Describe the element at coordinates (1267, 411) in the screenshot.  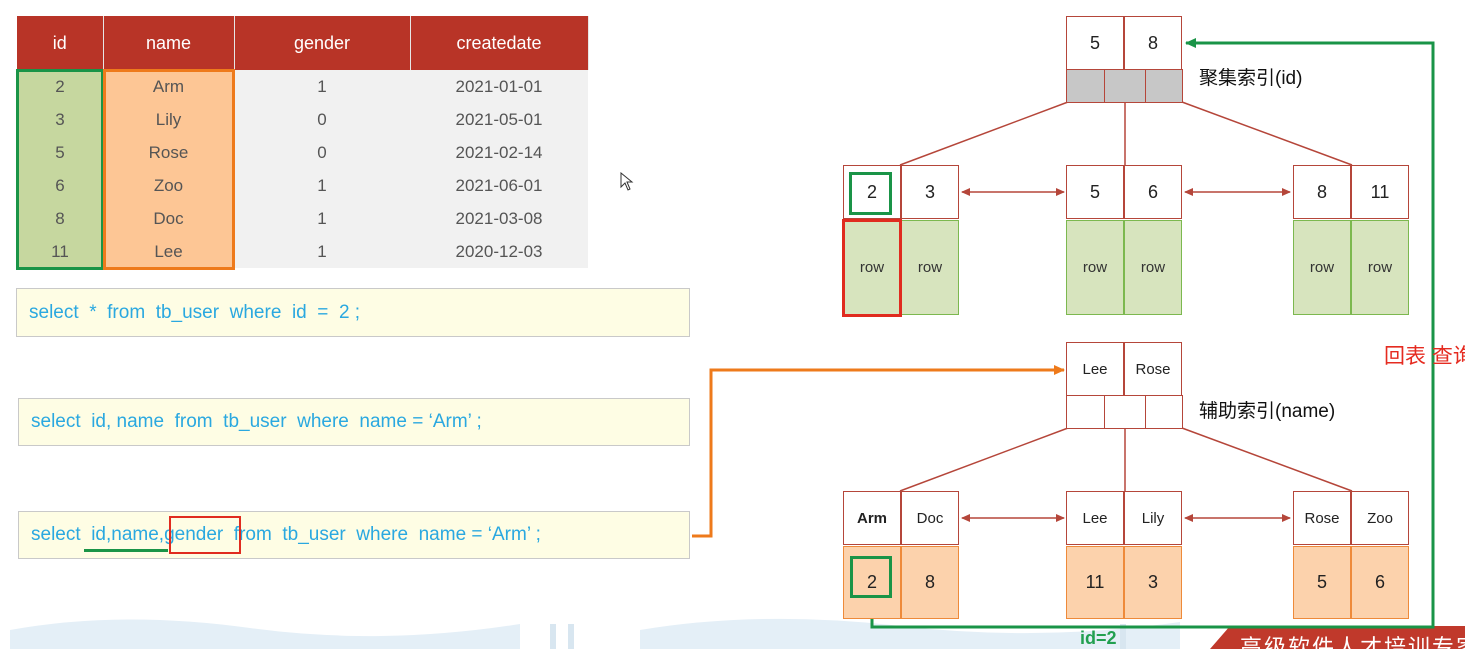
I see `secondary-index-label: 辅助索引(name)` at that location.